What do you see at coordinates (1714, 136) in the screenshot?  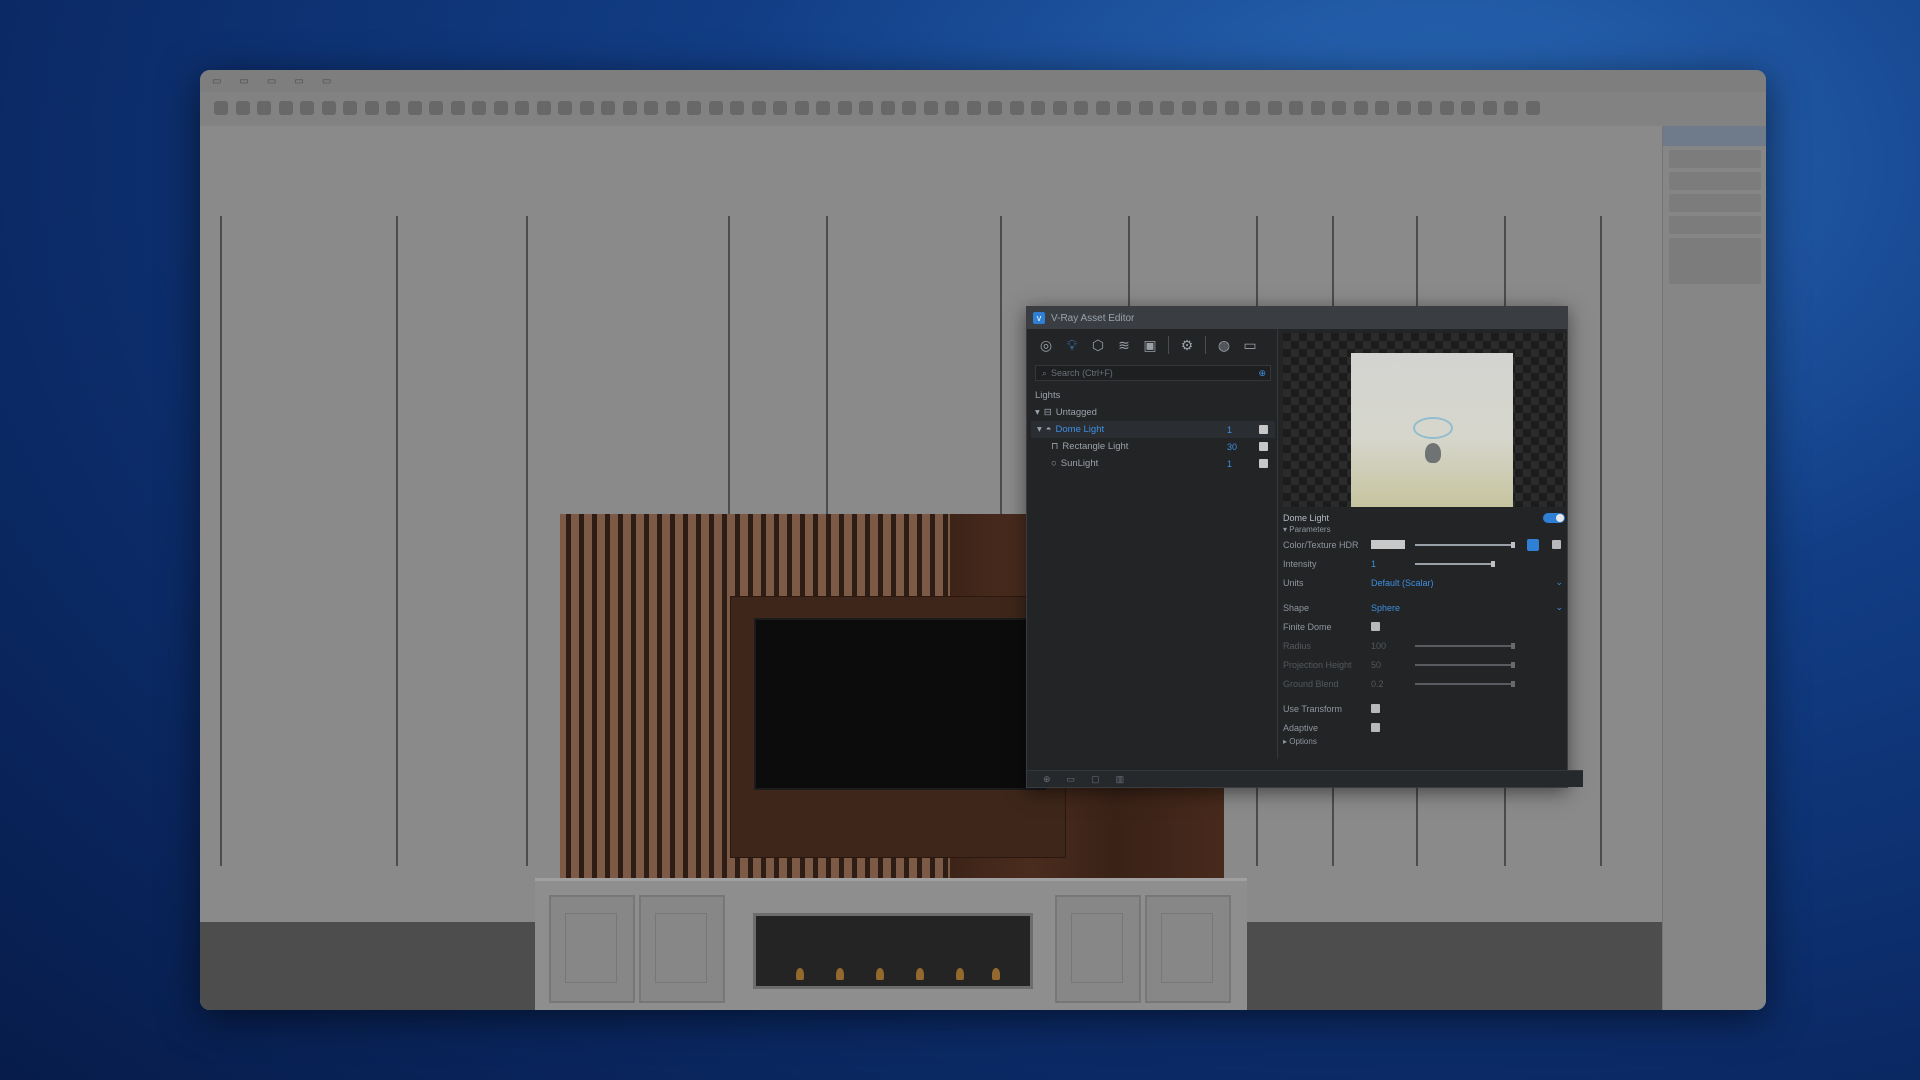 I see `tray-header` at bounding box center [1714, 136].